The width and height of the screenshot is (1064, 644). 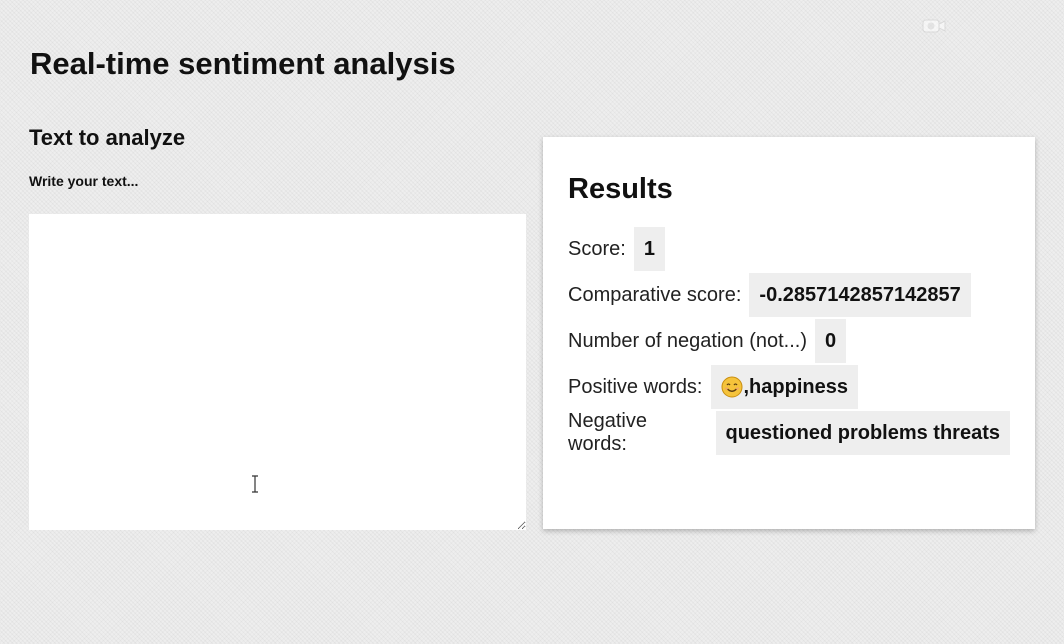 I want to click on negation-count-row: Number of negation (not...) 0, so click(x=789, y=341).